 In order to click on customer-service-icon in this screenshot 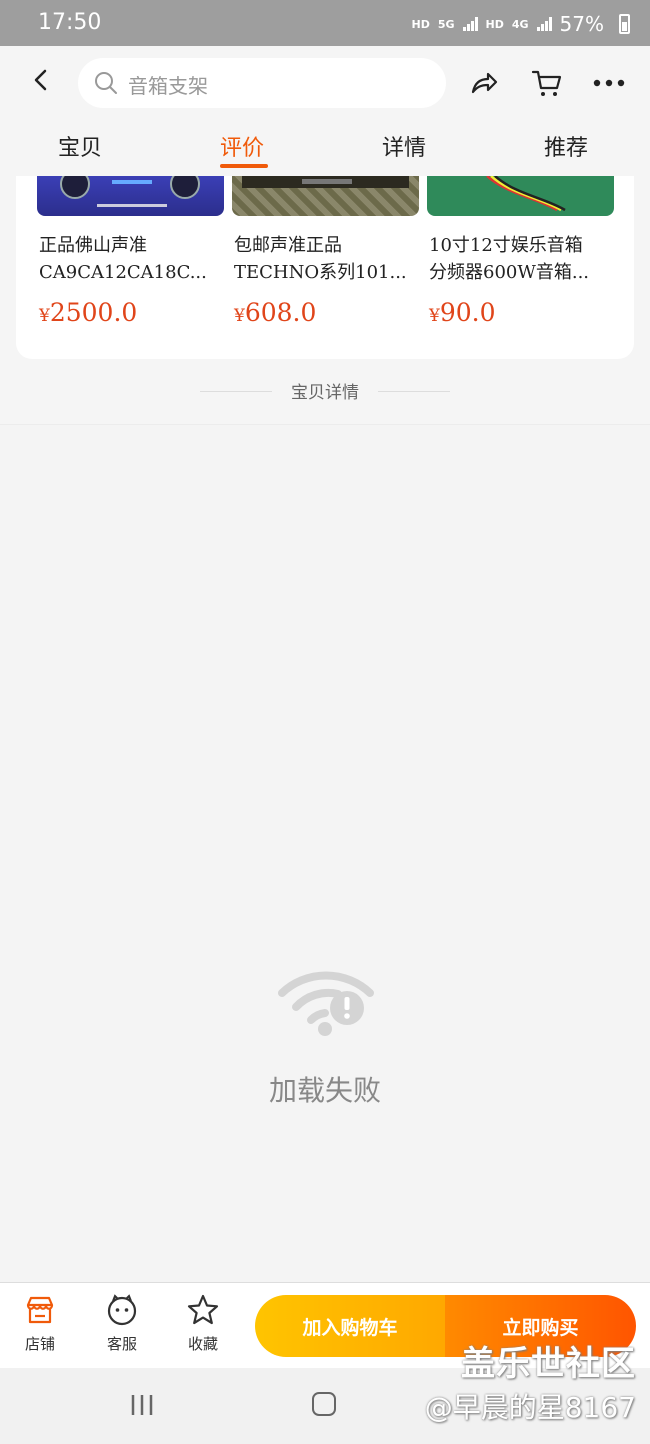, I will do `click(122, 1310)`.